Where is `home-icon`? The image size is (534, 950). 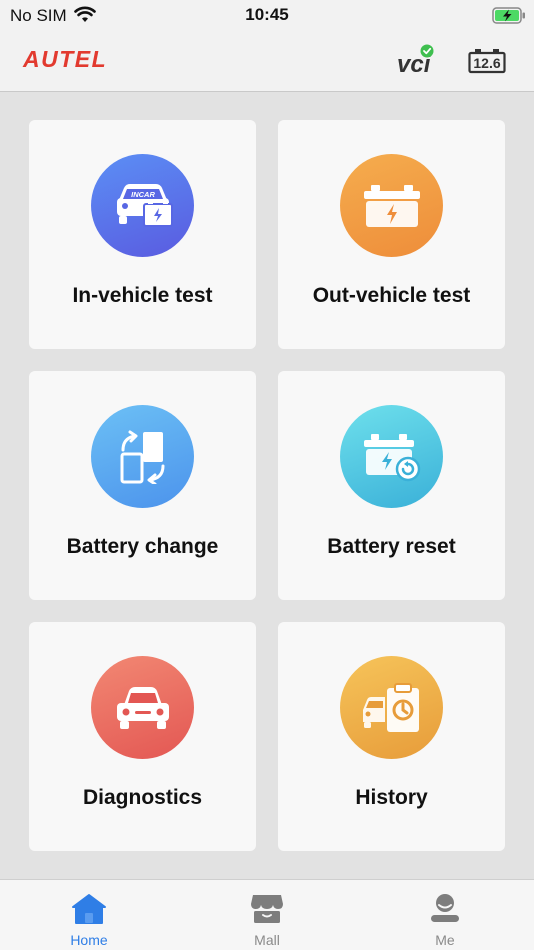
home-icon is located at coordinates (89, 911).